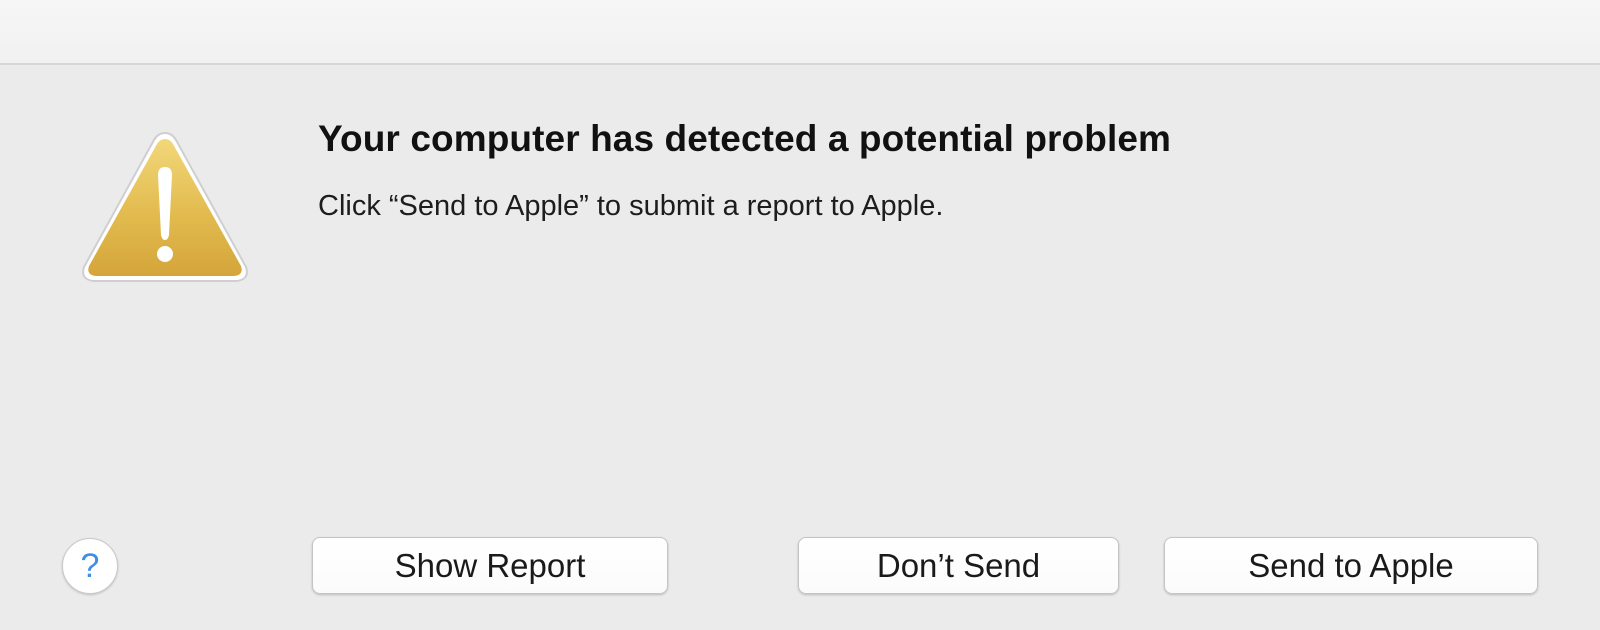 Image resolution: width=1600 pixels, height=630 pixels. I want to click on warning-icon, so click(165, 206).